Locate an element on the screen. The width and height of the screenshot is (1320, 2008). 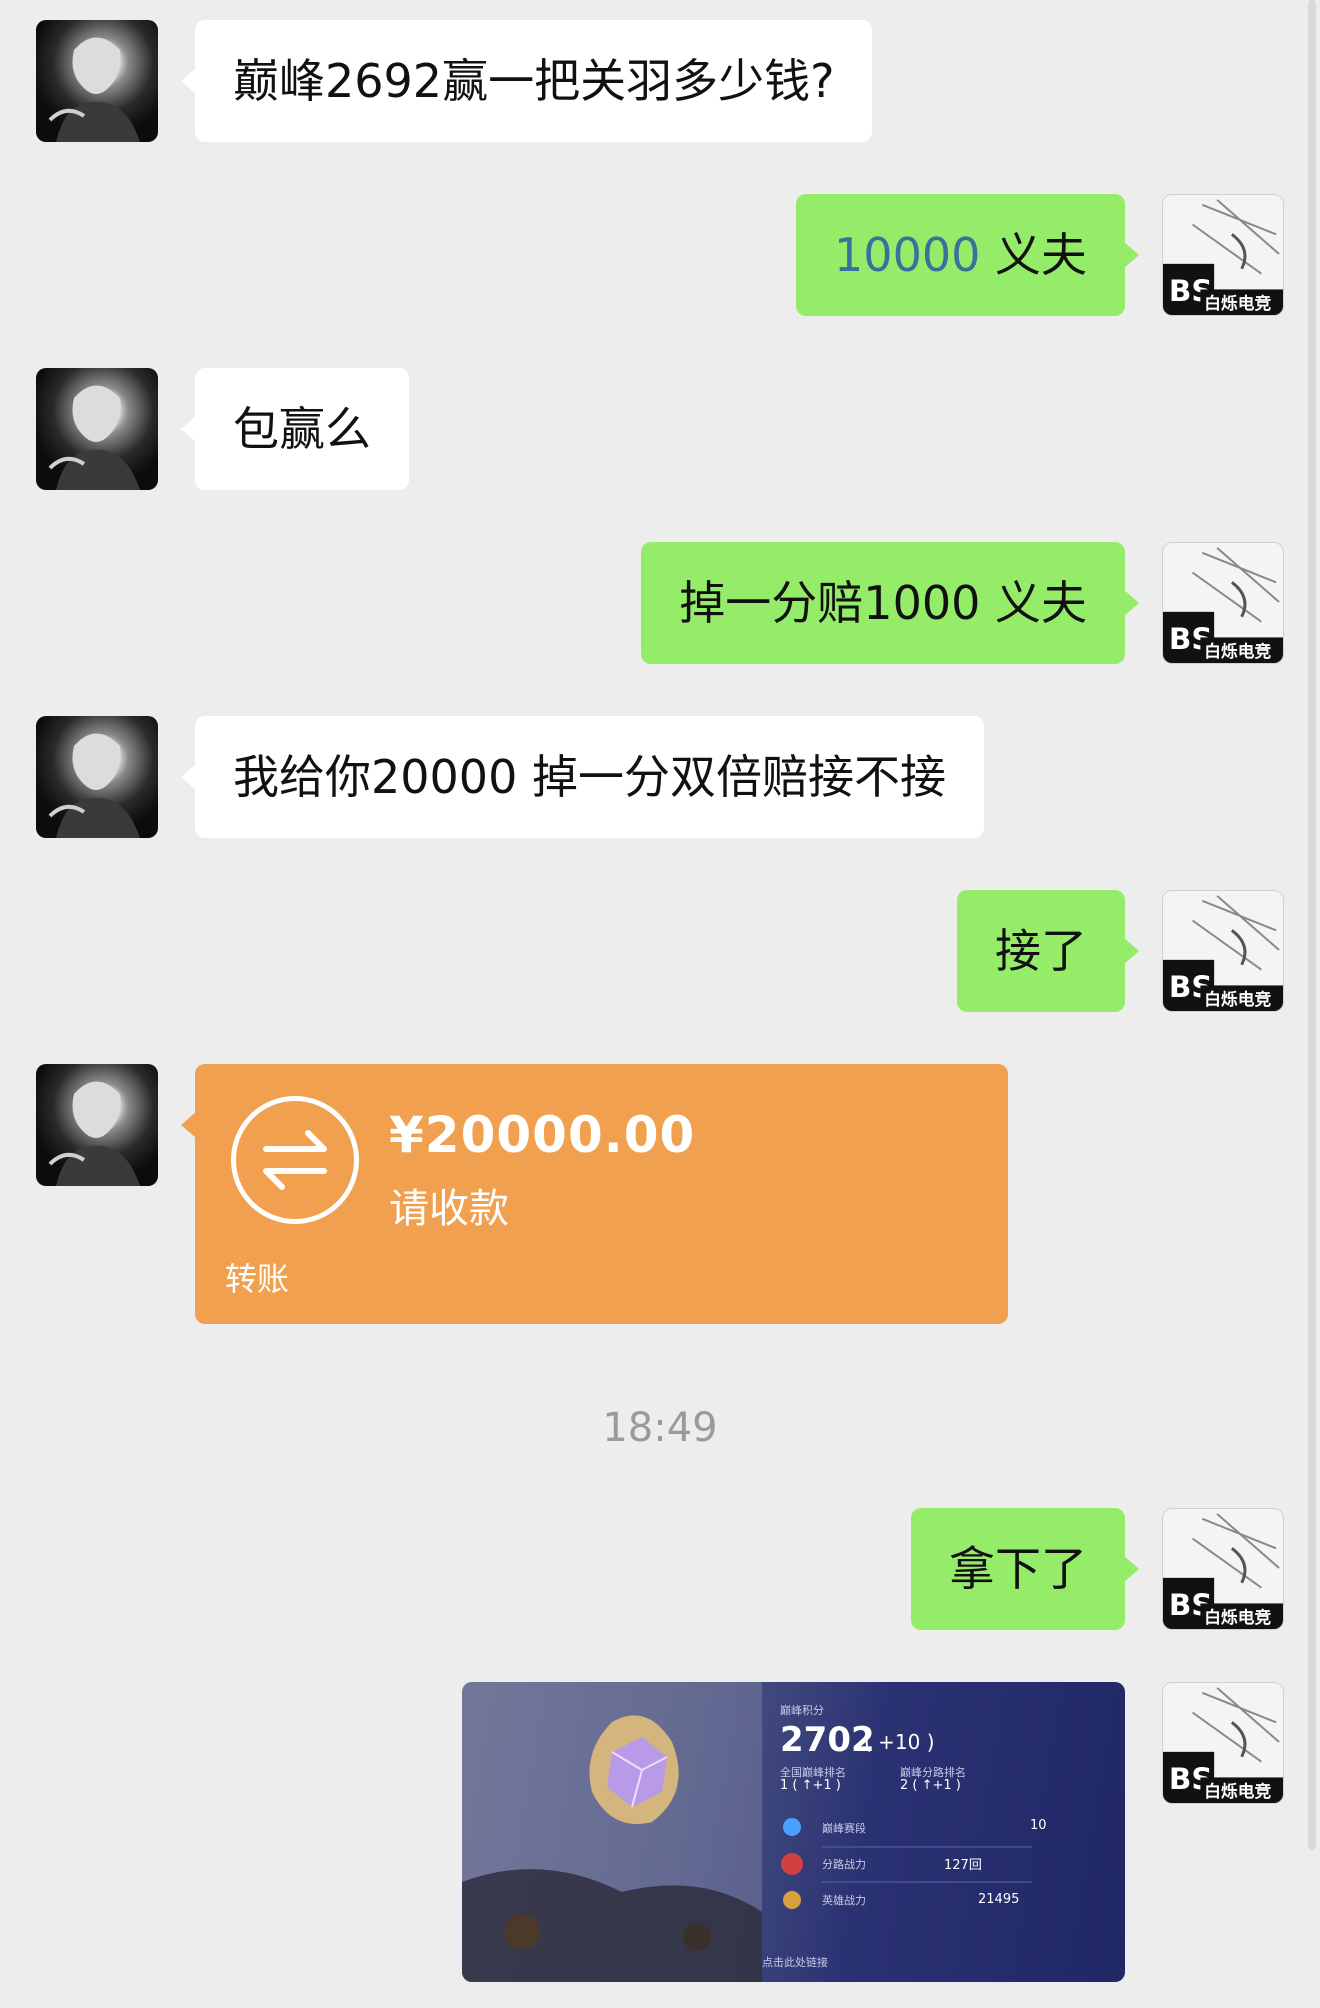
message-timestamp: 18:49 is located at coordinates (660, 1428).